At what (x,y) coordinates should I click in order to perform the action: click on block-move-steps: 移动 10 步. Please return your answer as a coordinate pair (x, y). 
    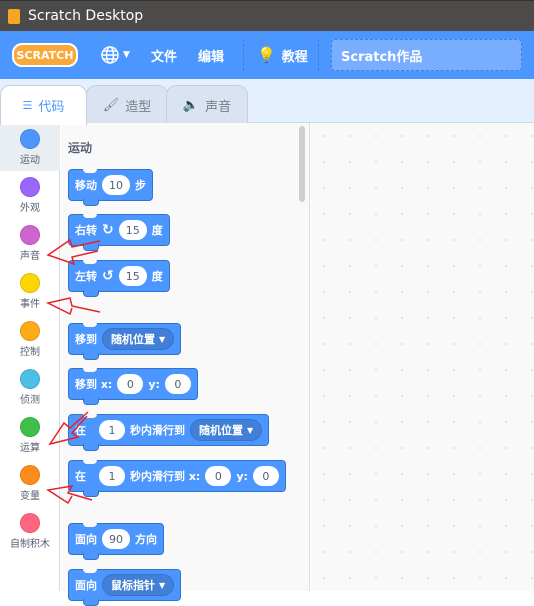
    Looking at the image, I should click on (110, 187).